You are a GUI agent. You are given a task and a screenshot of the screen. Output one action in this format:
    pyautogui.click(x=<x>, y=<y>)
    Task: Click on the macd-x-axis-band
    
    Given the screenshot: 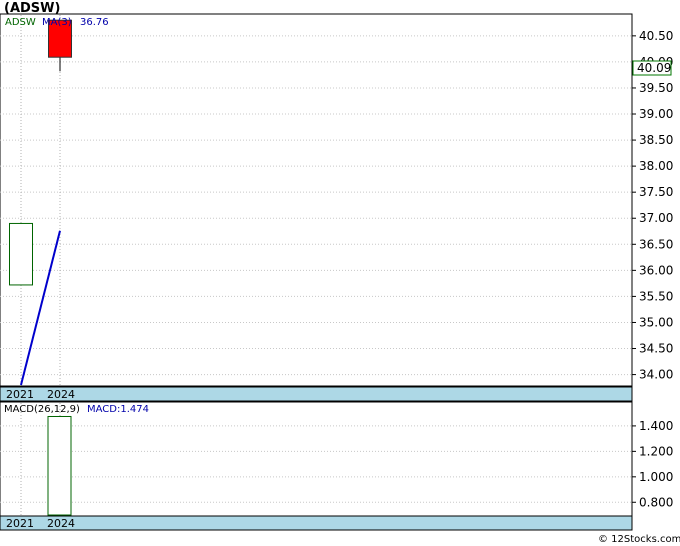 What is the action you would take?
    pyautogui.click(x=316, y=523)
    